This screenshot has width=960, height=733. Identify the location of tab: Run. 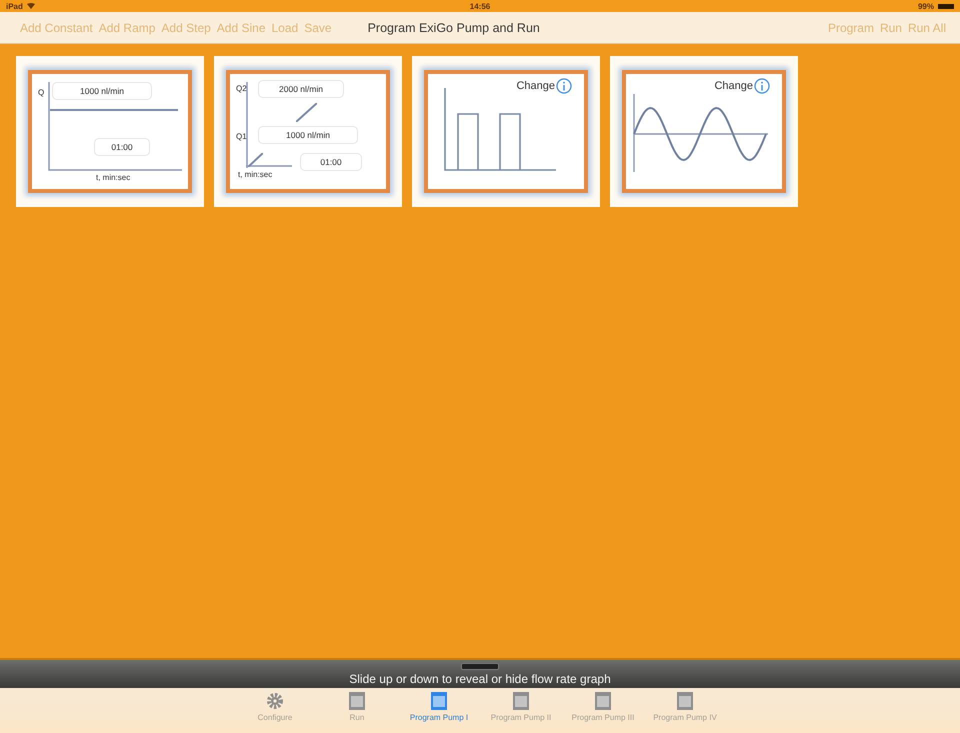
(357, 712).